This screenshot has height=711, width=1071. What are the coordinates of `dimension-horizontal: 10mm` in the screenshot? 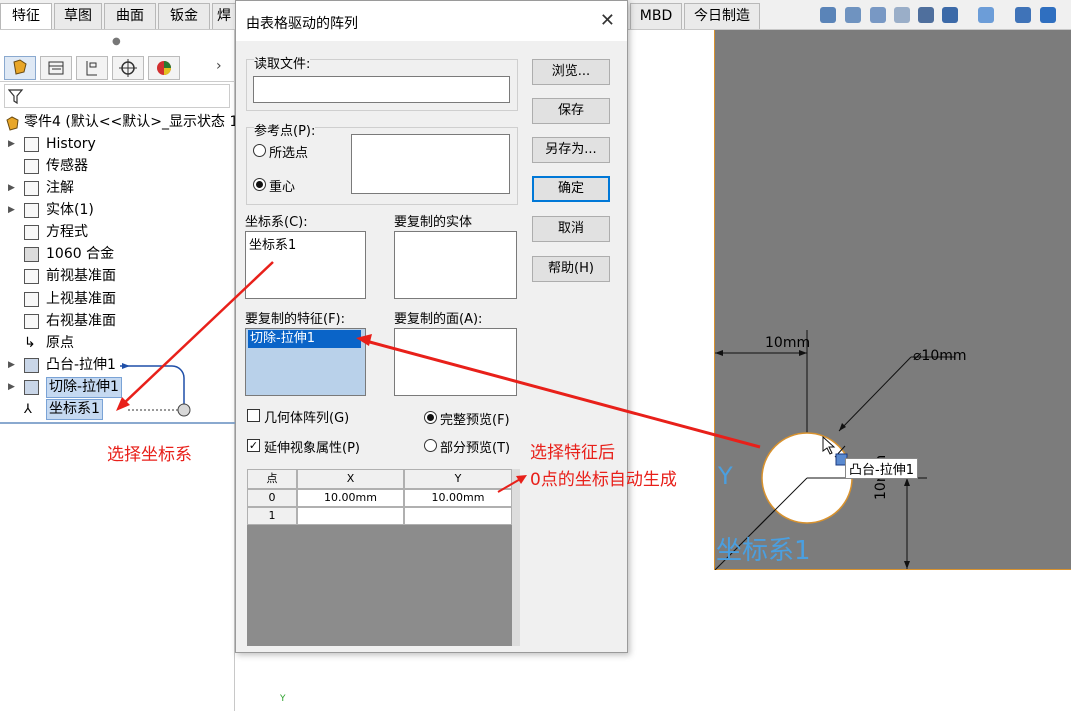 It's located at (787, 343).